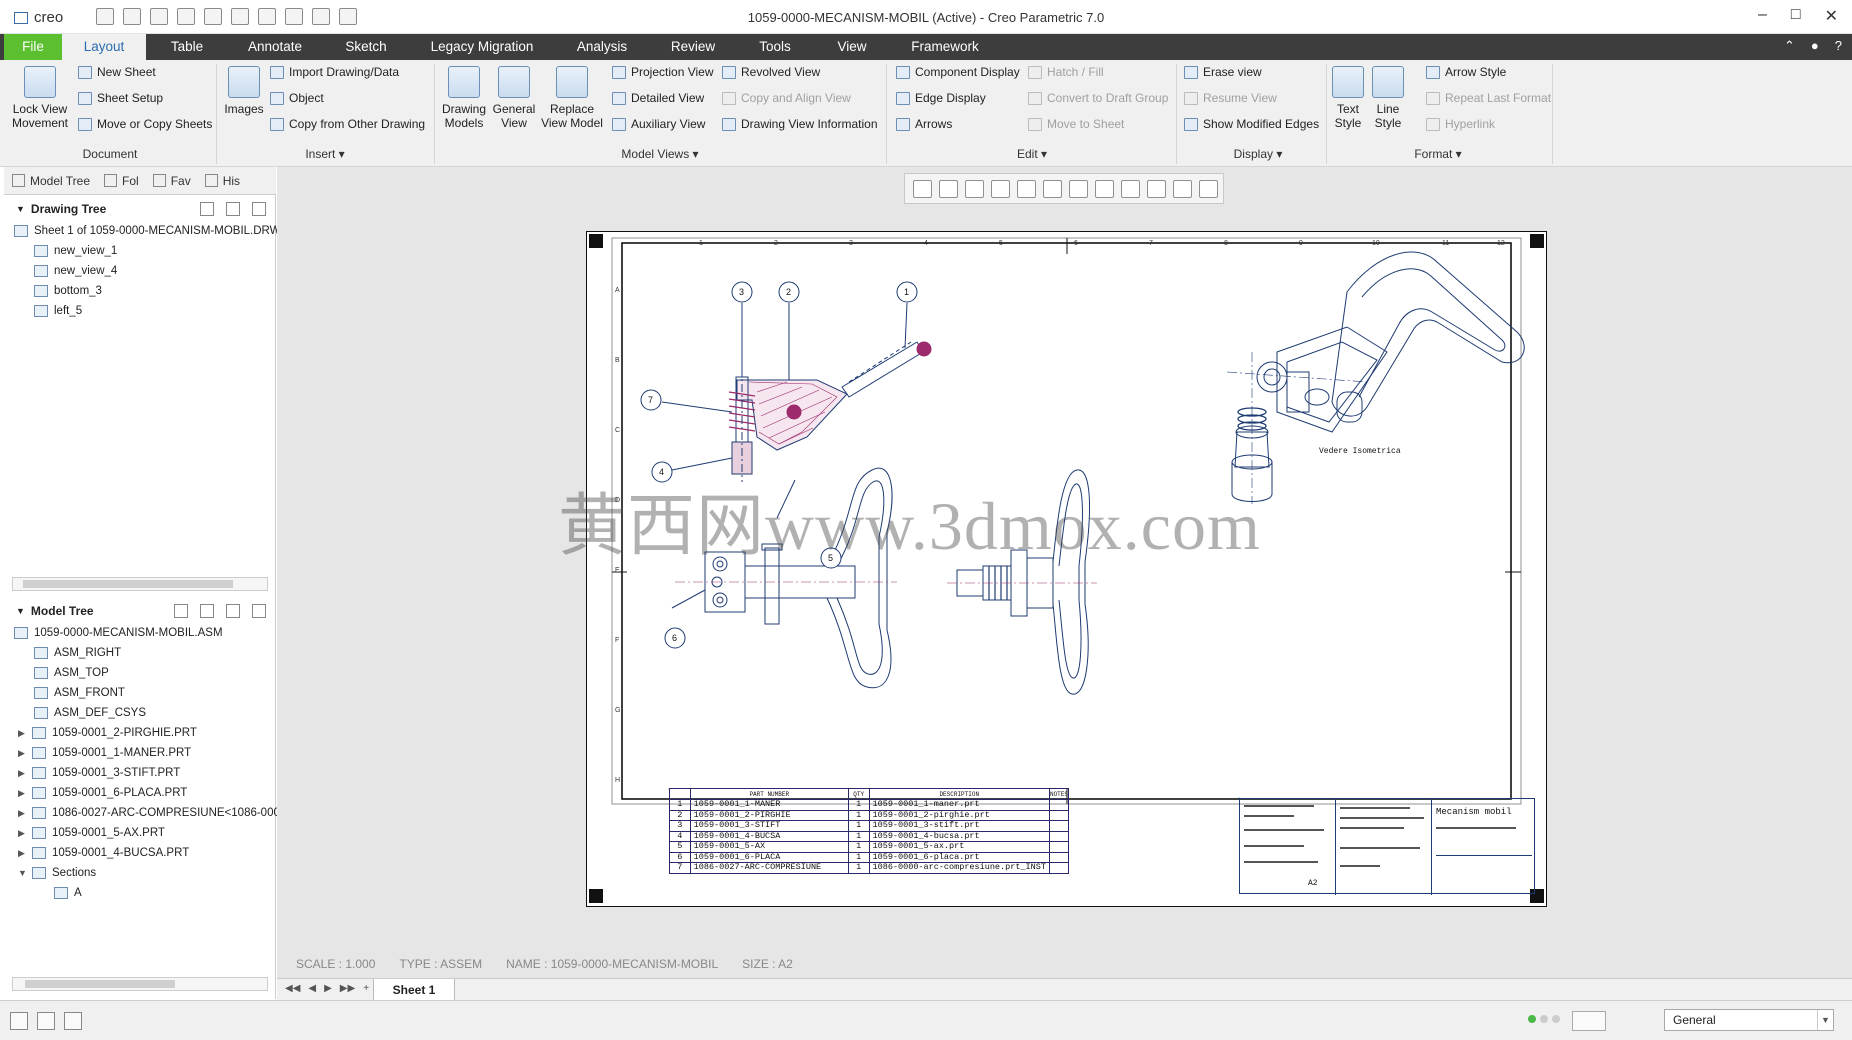 The height and width of the screenshot is (1040, 1852). I want to click on first-sheet-icon: ◀◀, so click(292, 988).